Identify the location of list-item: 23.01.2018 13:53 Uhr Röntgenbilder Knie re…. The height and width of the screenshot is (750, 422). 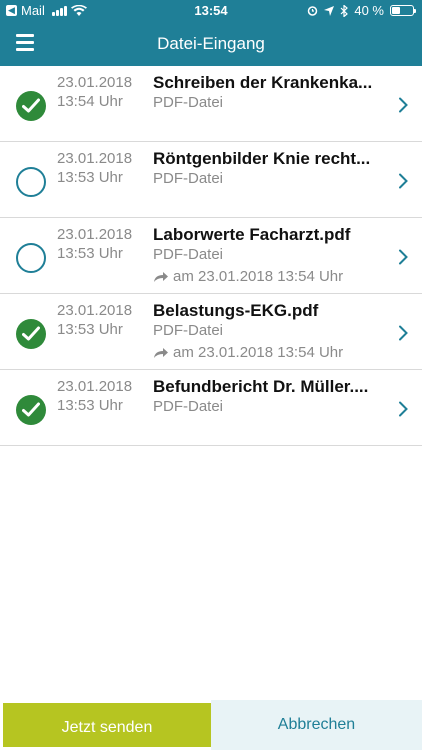
(211, 180).